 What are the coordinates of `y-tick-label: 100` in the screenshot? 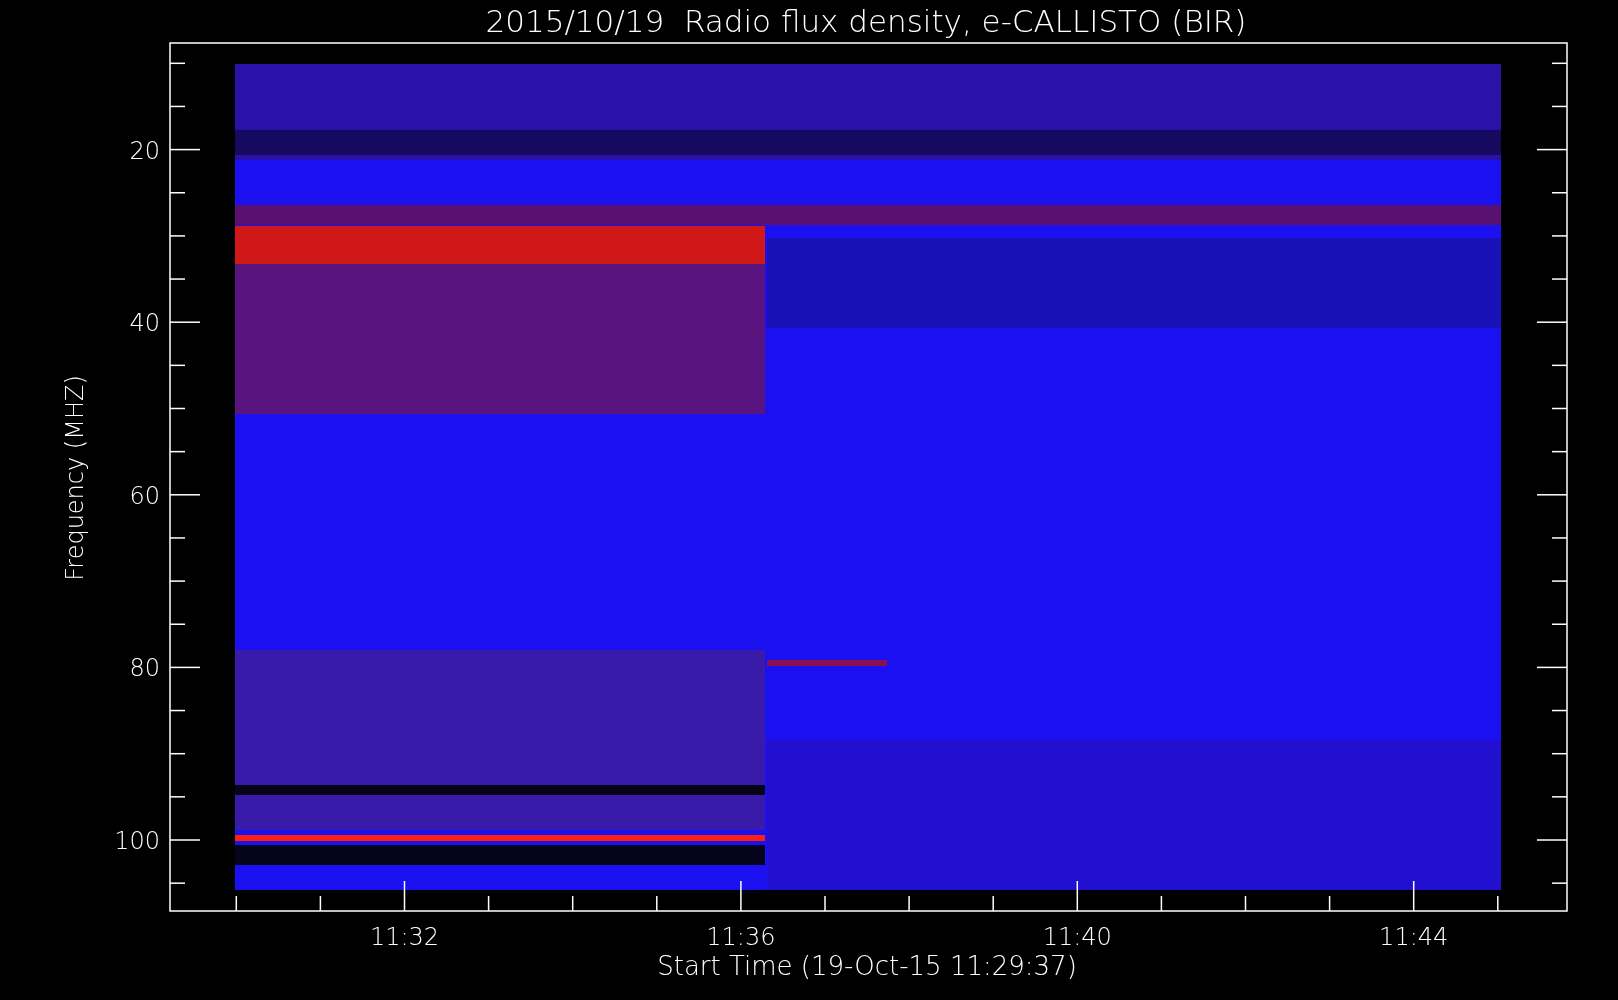 It's located at (137, 841).